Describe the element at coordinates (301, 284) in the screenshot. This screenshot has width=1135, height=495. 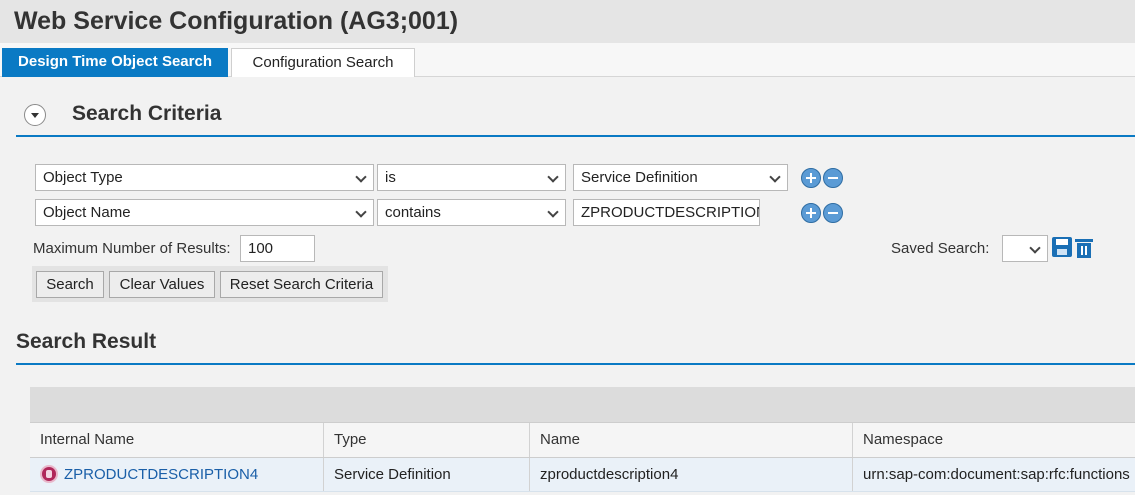
I see `reset-search-criteria-button: Reset Search Criteria` at that location.